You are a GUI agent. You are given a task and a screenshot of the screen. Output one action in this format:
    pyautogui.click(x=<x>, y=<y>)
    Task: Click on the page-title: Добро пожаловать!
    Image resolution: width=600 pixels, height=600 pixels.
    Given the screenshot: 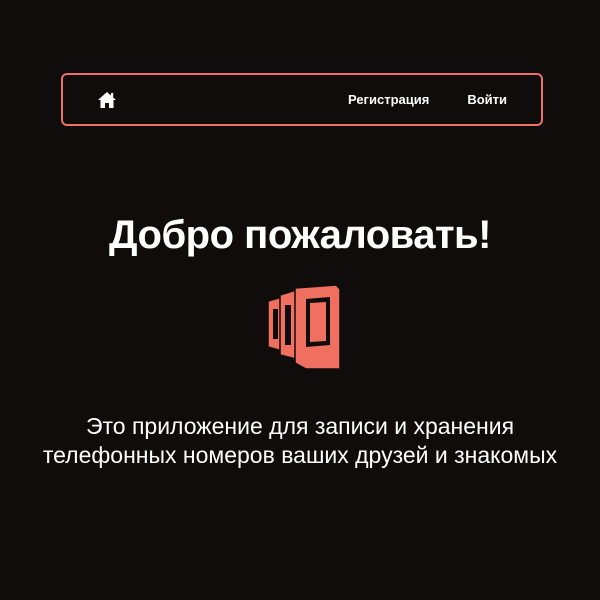 What is the action you would take?
    pyautogui.click(x=300, y=235)
    